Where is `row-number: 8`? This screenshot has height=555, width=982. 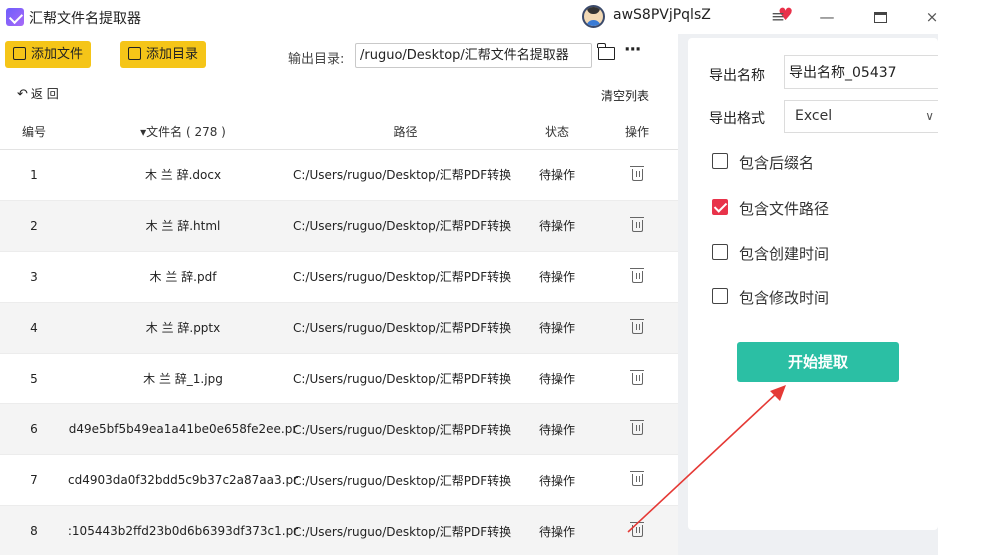
row-number: 8 is located at coordinates (34, 531).